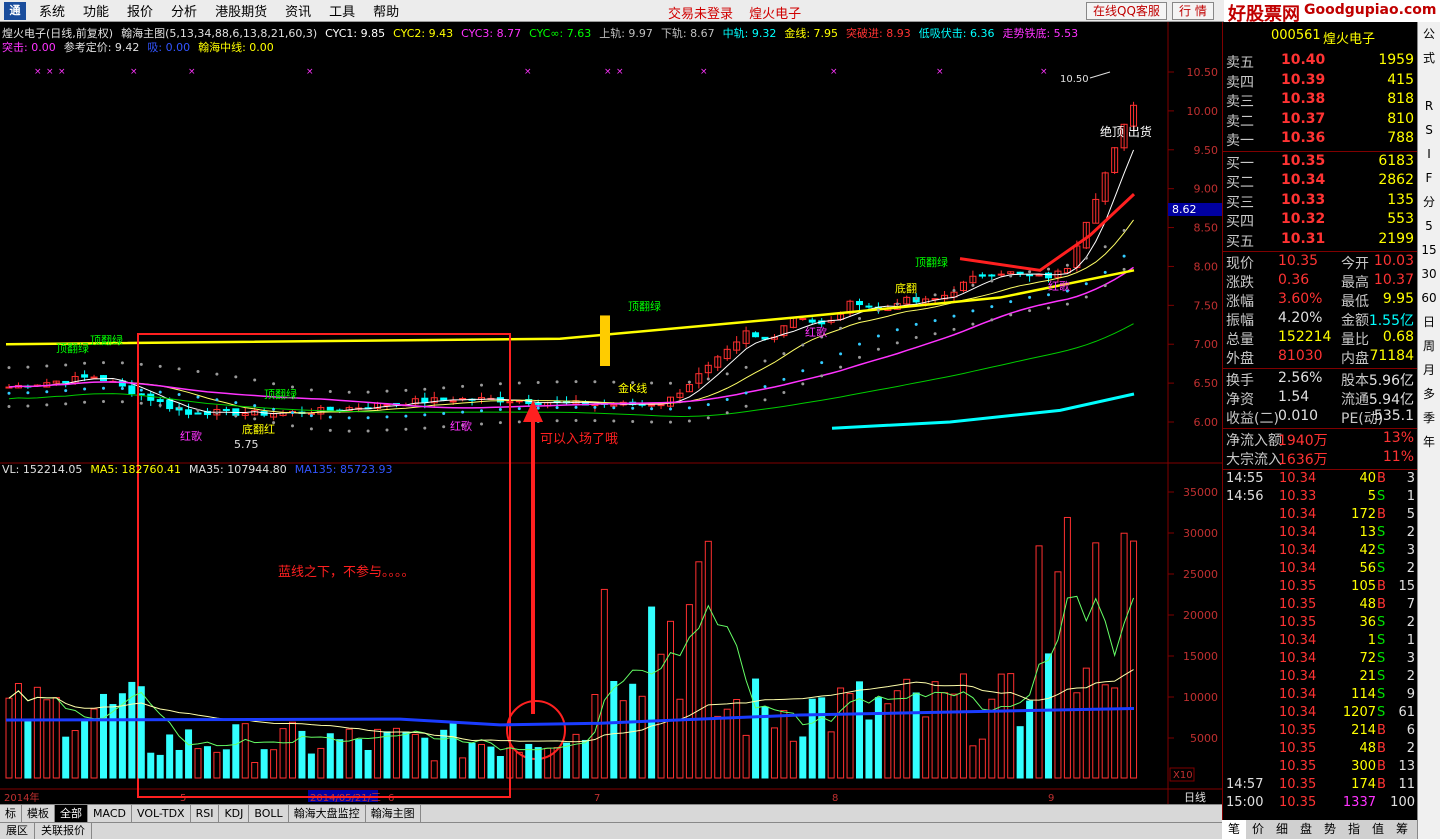  Describe the element at coordinates (96, 10) in the screenshot. I see `menu-function: 功能` at that location.